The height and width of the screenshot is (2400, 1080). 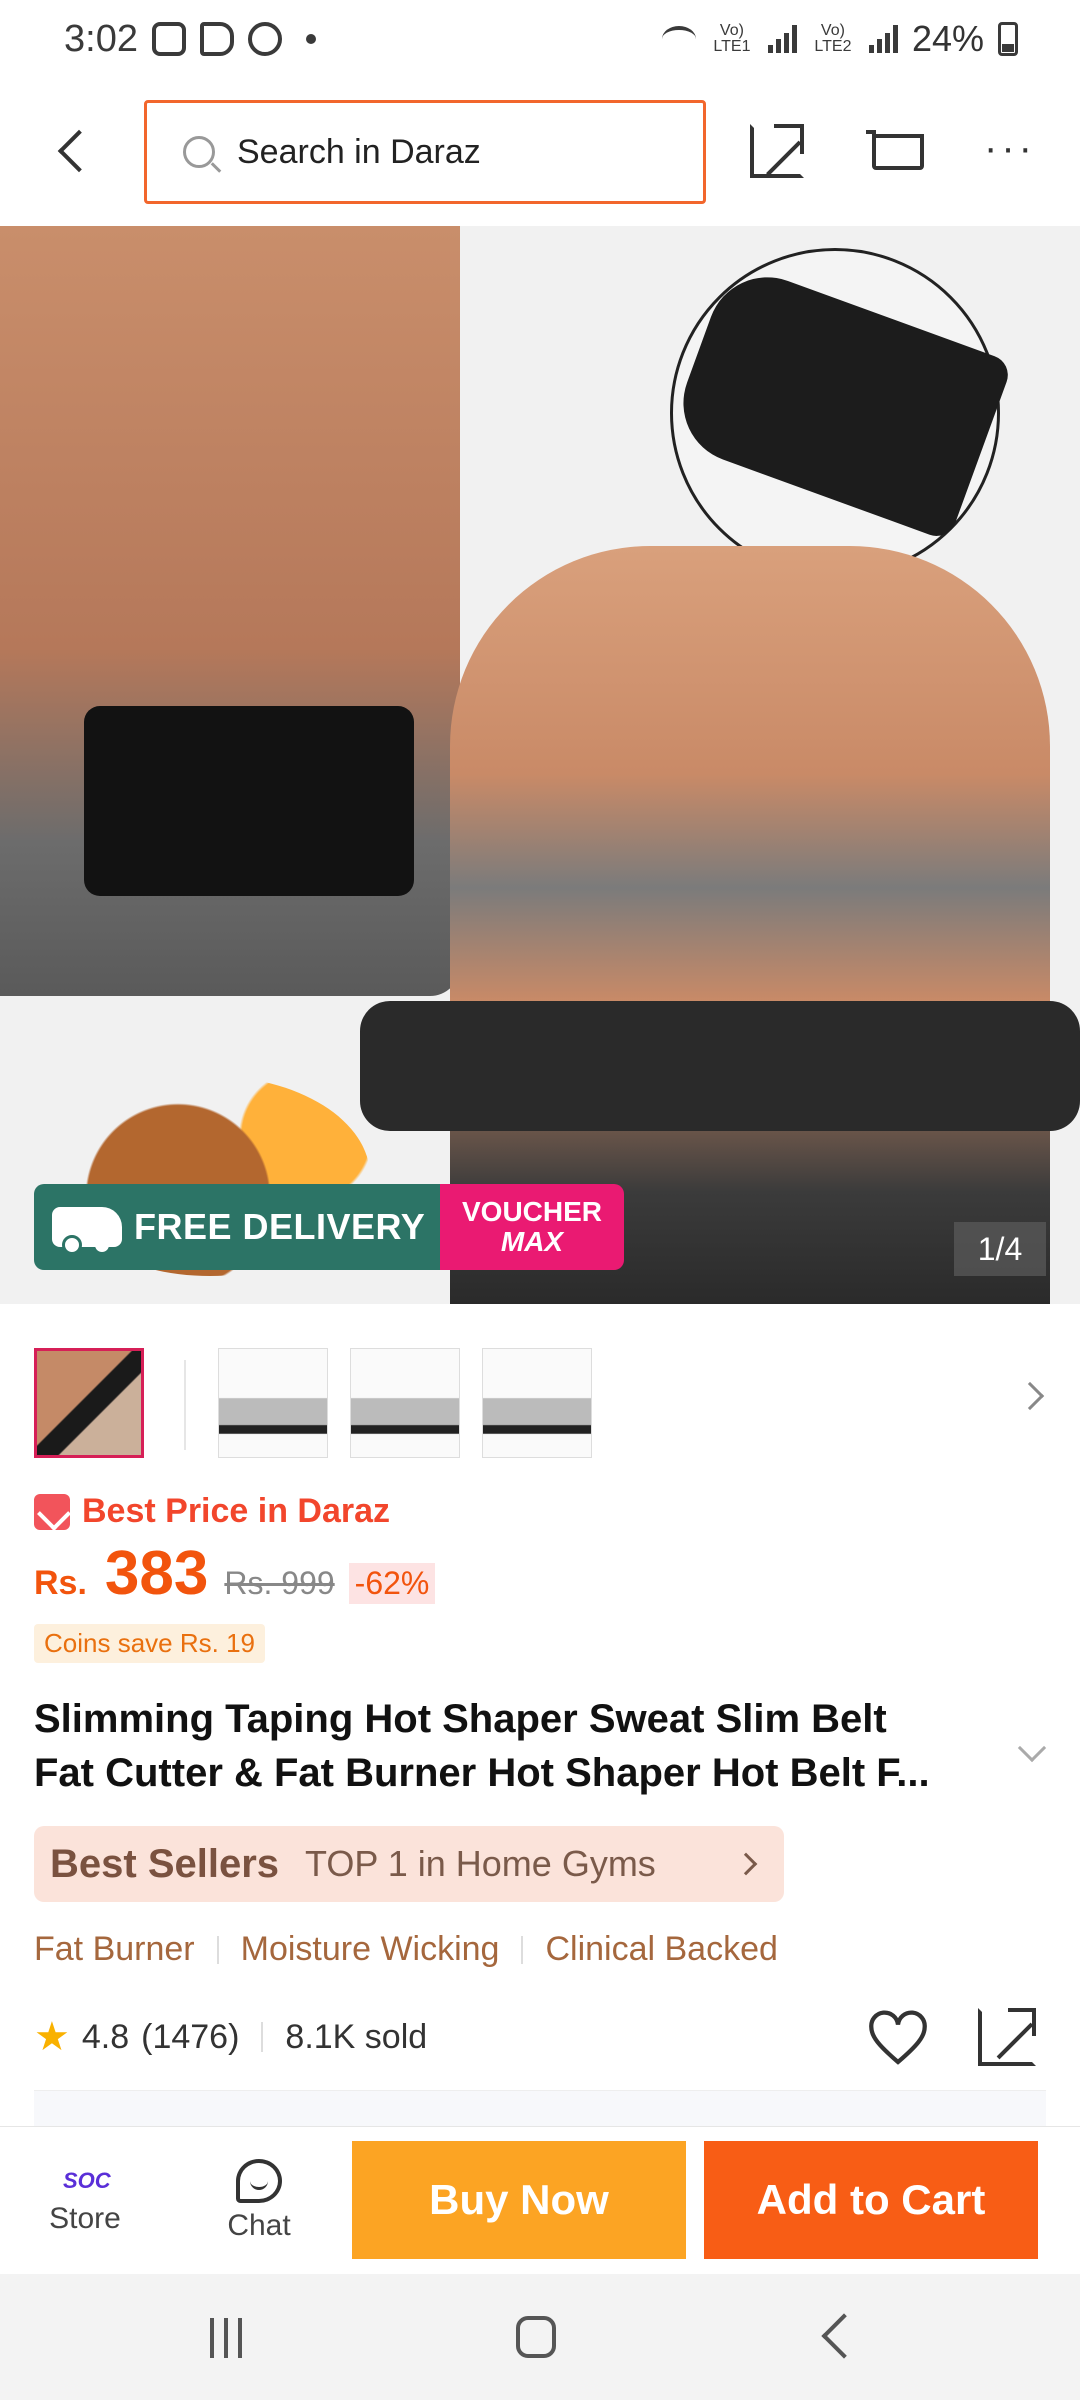 What do you see at coordinates (678, 39) in the screenshot?
I see `wifi-icon` at bounding box center [678, 39].